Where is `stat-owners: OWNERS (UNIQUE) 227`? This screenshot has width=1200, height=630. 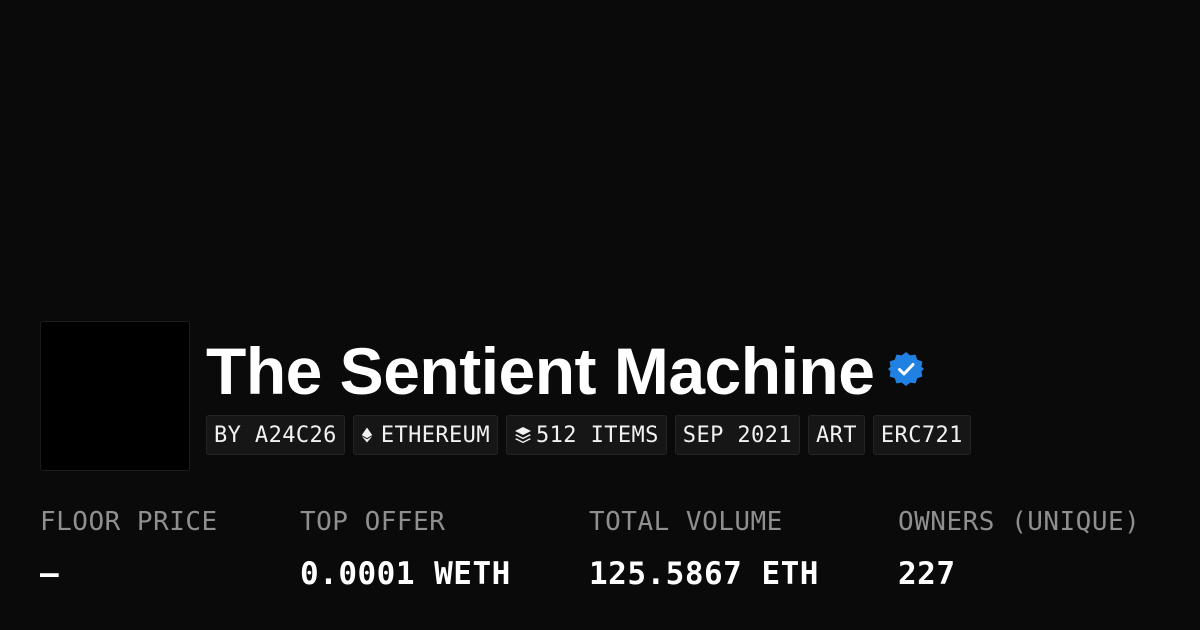
stat-owners: OWNERS (UNIQUE) 227 is located at coordinates (1019, 549).